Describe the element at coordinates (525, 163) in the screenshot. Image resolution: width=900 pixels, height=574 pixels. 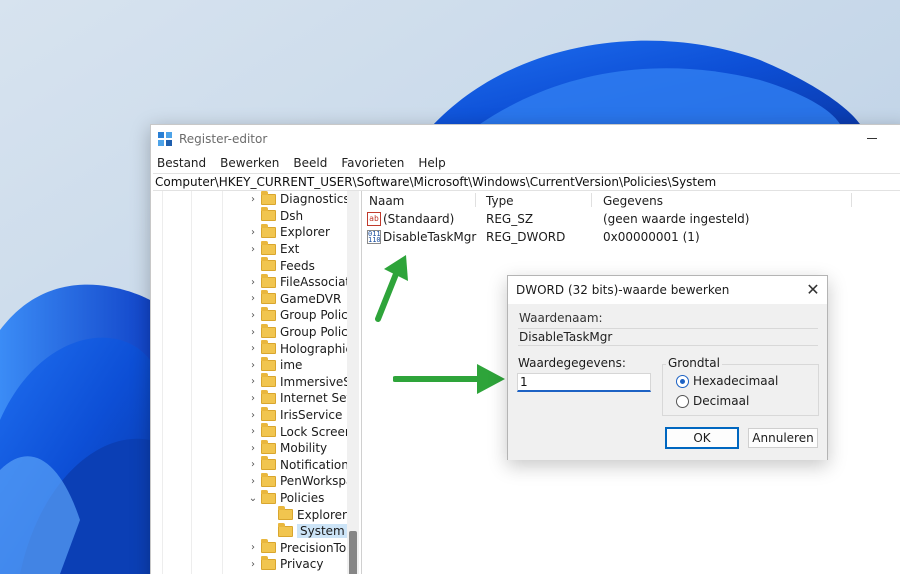
I see `menu-bar: Bestand Bewerken Beeld Favorieten Help` at that location.